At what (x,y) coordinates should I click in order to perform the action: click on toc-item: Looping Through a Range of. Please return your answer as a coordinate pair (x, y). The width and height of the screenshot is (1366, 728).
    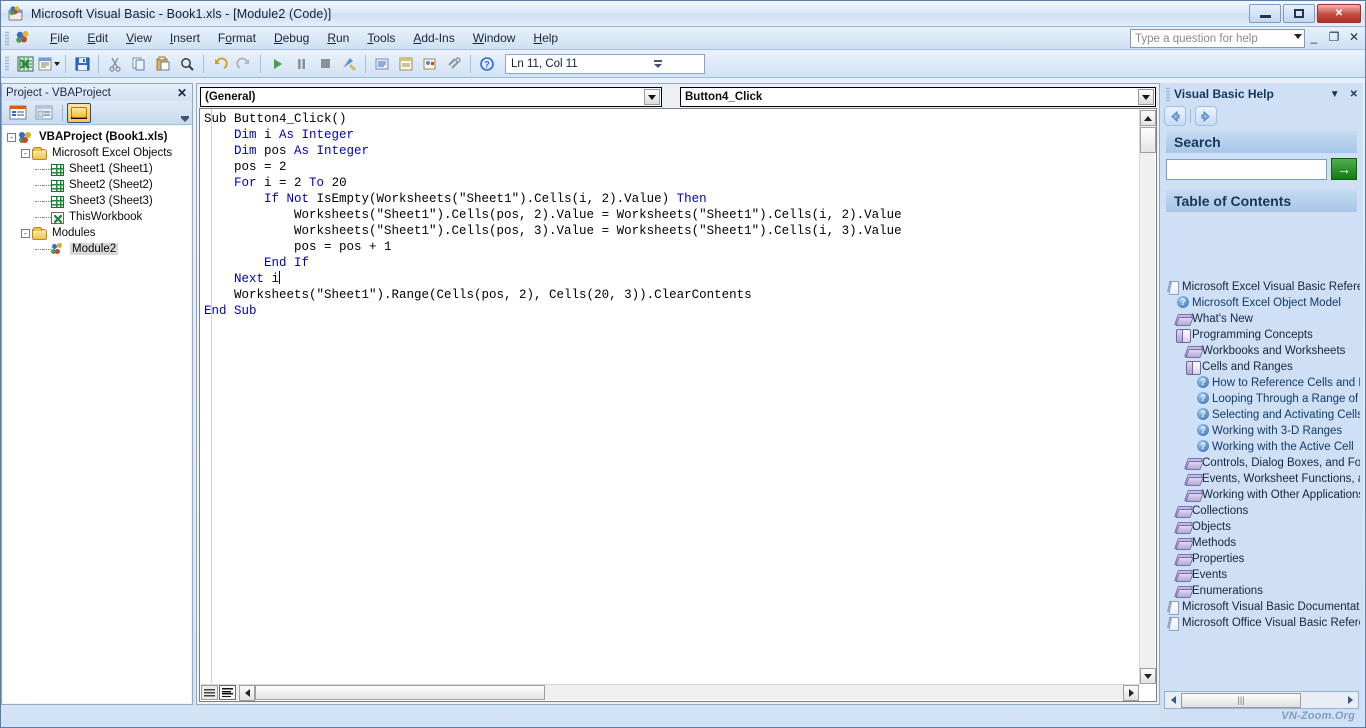
    Looking at the image, I should click on (1263, 399).